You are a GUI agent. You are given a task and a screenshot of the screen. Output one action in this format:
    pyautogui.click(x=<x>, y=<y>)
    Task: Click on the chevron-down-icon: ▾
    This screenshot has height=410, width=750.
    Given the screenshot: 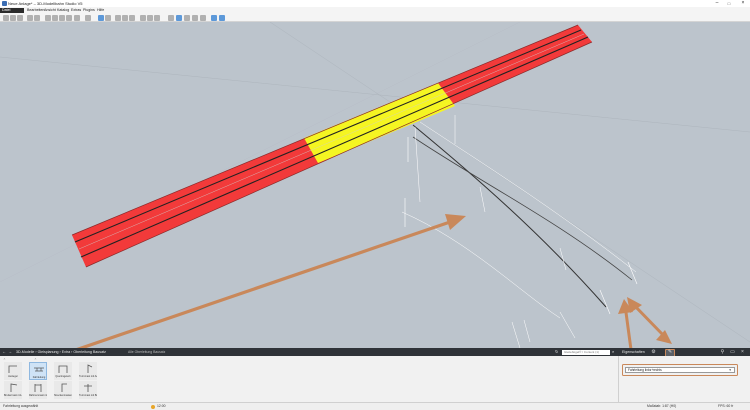 What is the action you would take?
    pyautogui.click(x=730, y=370)
    